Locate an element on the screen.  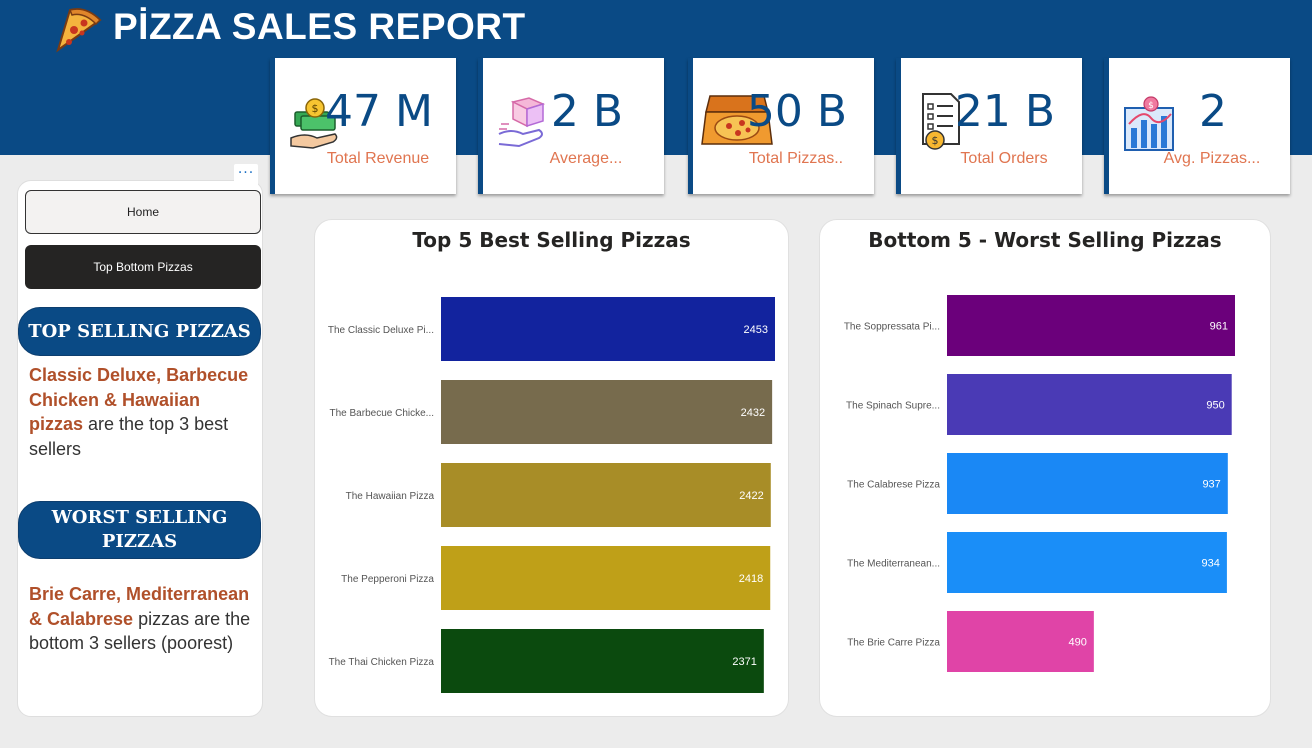
kpi-value: 50 B is located at coordinates (797, 111).